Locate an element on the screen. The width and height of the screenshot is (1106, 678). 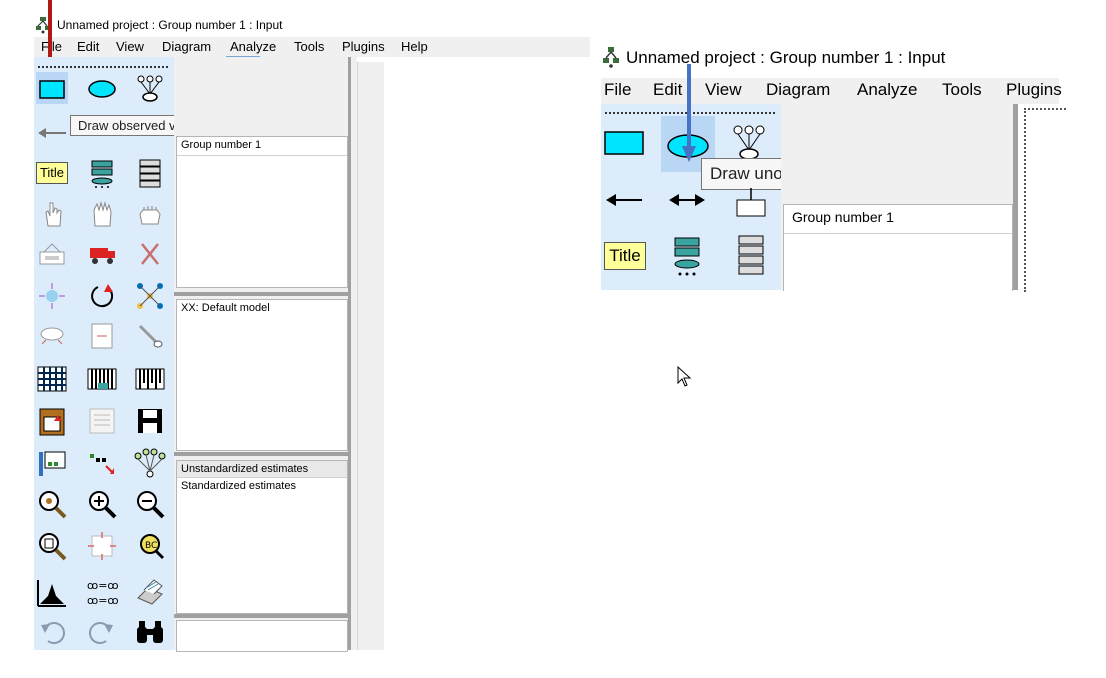
title-tool-label: Title is located at coordinates (52, 173).